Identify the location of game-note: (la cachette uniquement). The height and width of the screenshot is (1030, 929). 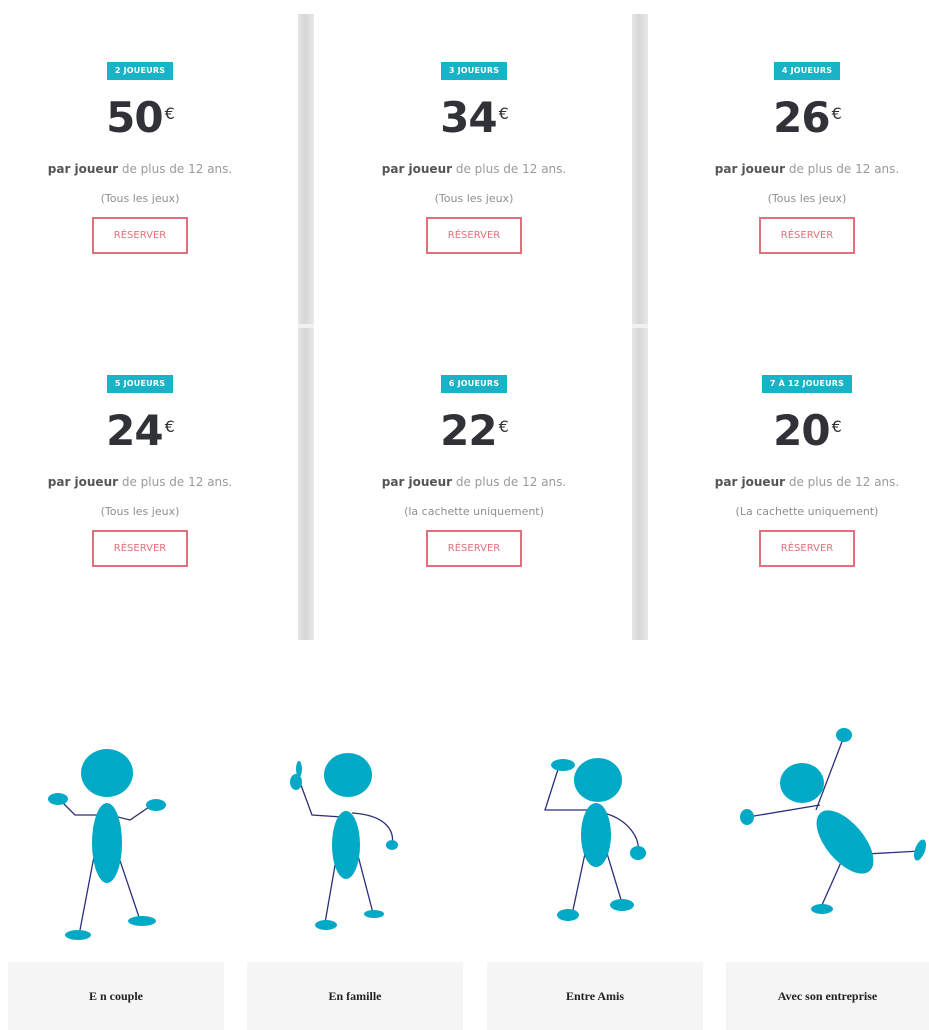
(474, 511).